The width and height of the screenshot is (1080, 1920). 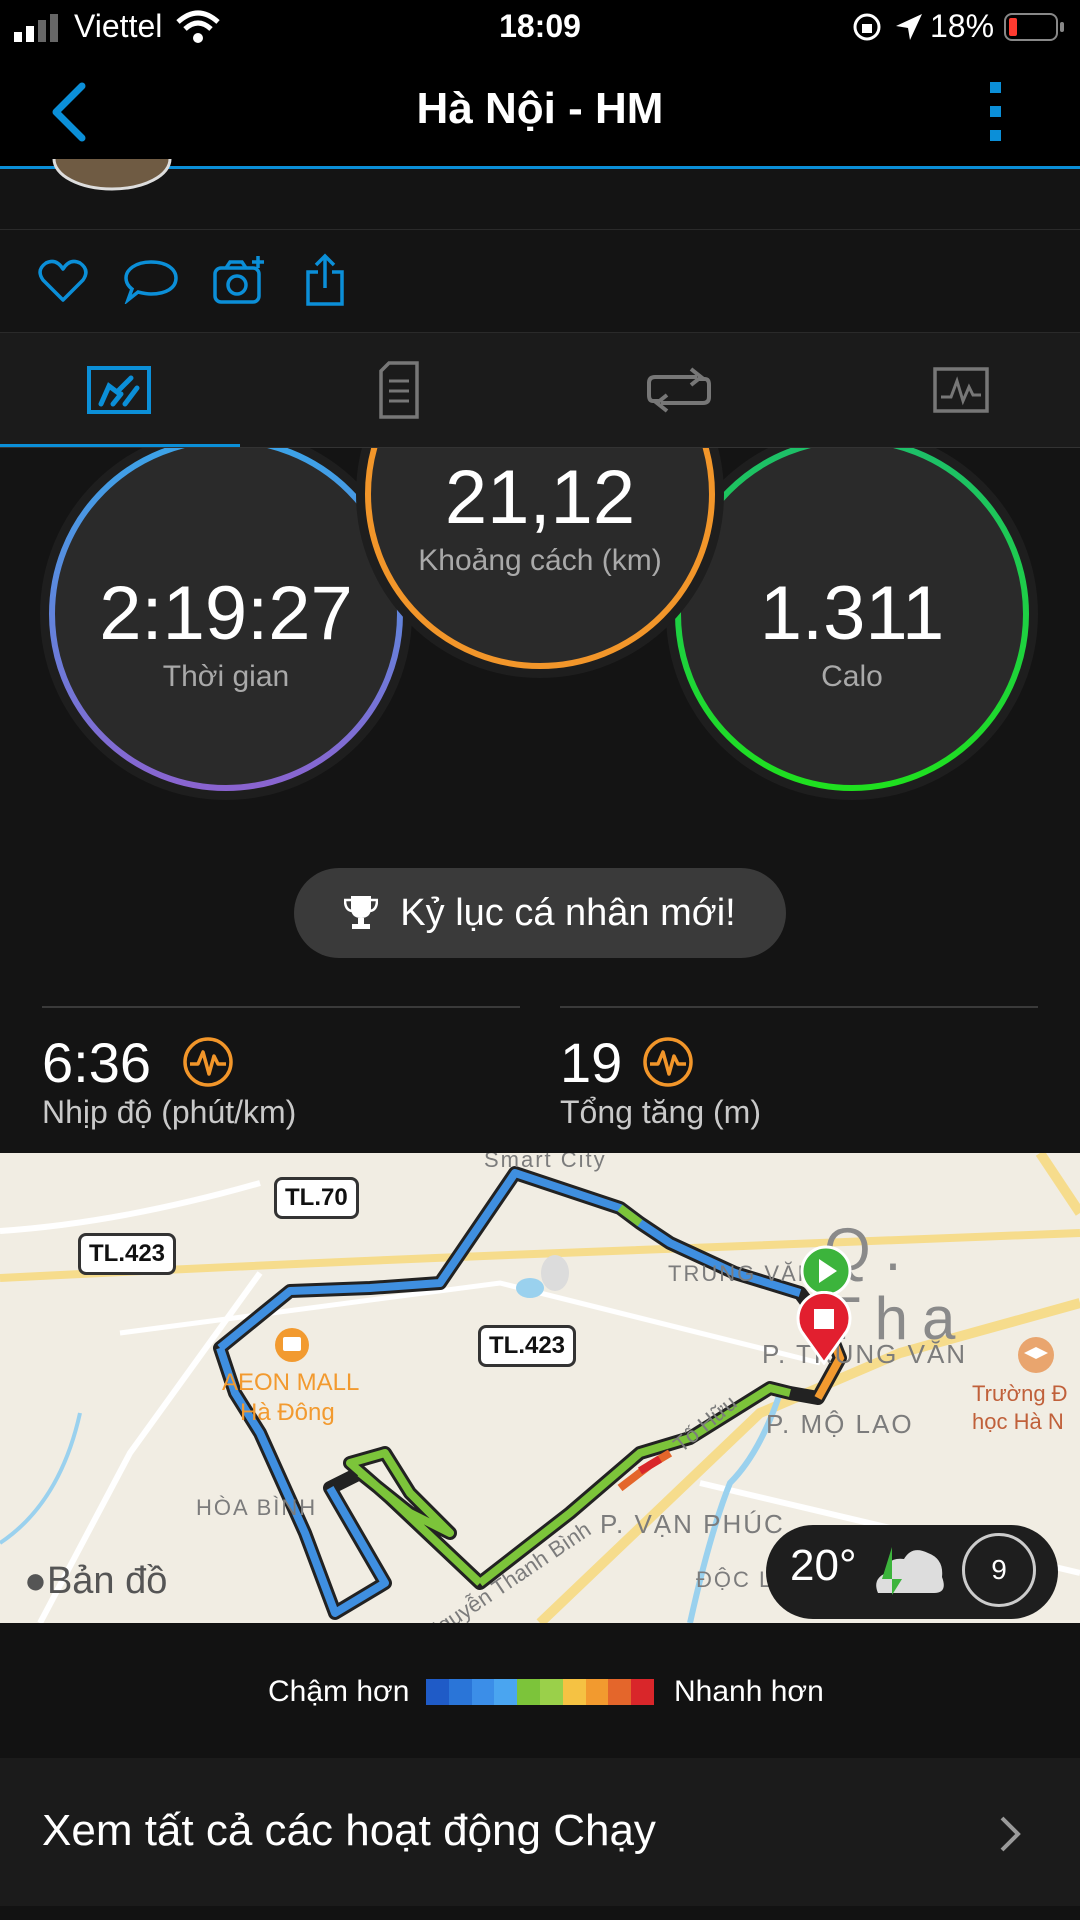 I want to click on more-options-button, so click(x=996, y=112).